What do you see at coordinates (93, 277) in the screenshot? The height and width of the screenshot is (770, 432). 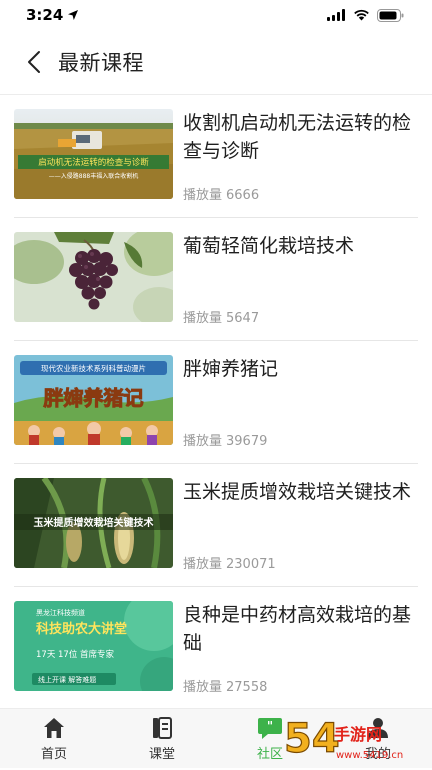 I see `course-thumbnail` at bounding box center [93, 277].